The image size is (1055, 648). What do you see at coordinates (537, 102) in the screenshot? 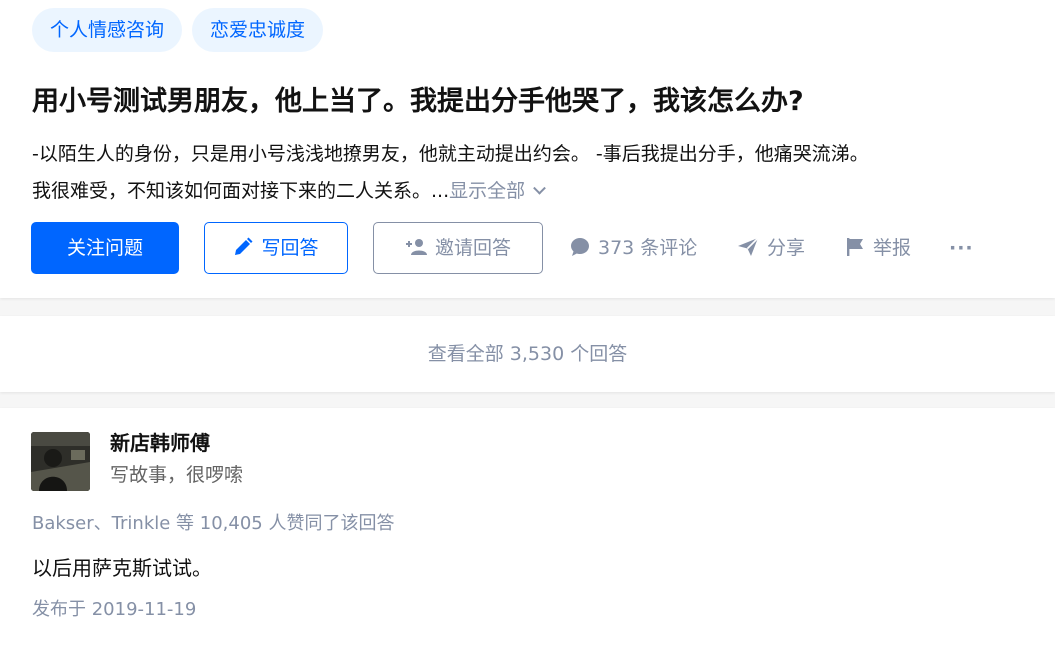
I see `question-title: 用小号测试男朋友，他上当了。我提出分手他哭了，我该怎么办?` at bounding box center [537, 102].